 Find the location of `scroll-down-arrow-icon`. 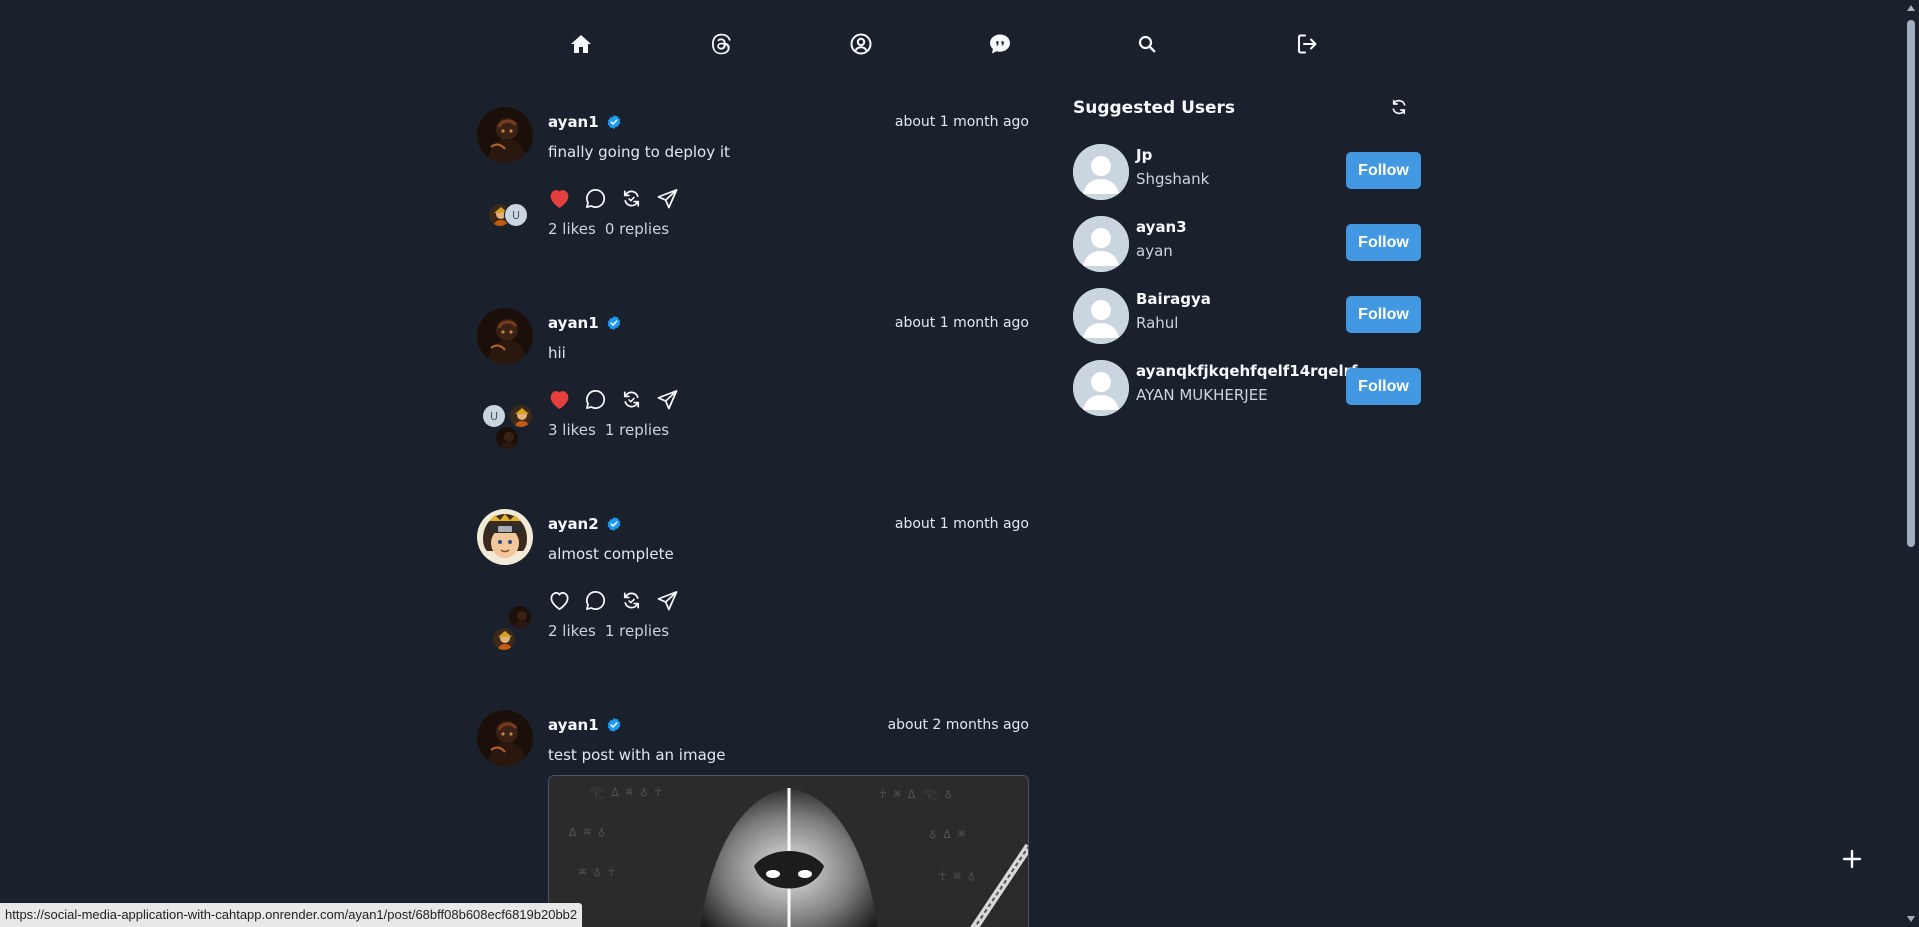

scroll-down-arrow-icon is located at coordinates (1911, 919).